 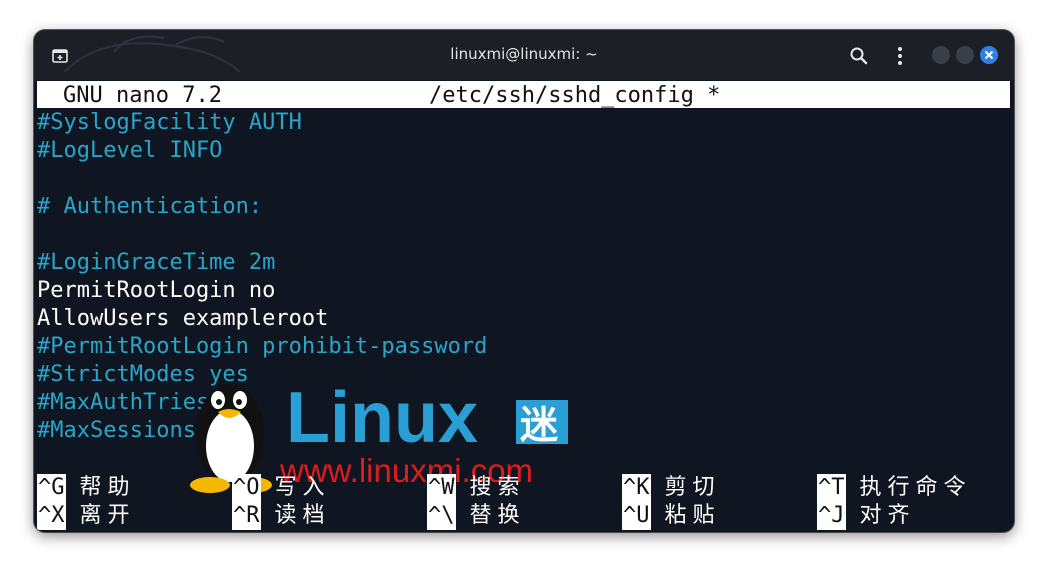 What do you see at coordinates (859, 56) in the screenshot?
I see `search-icon` at bounding box center [859, 56].